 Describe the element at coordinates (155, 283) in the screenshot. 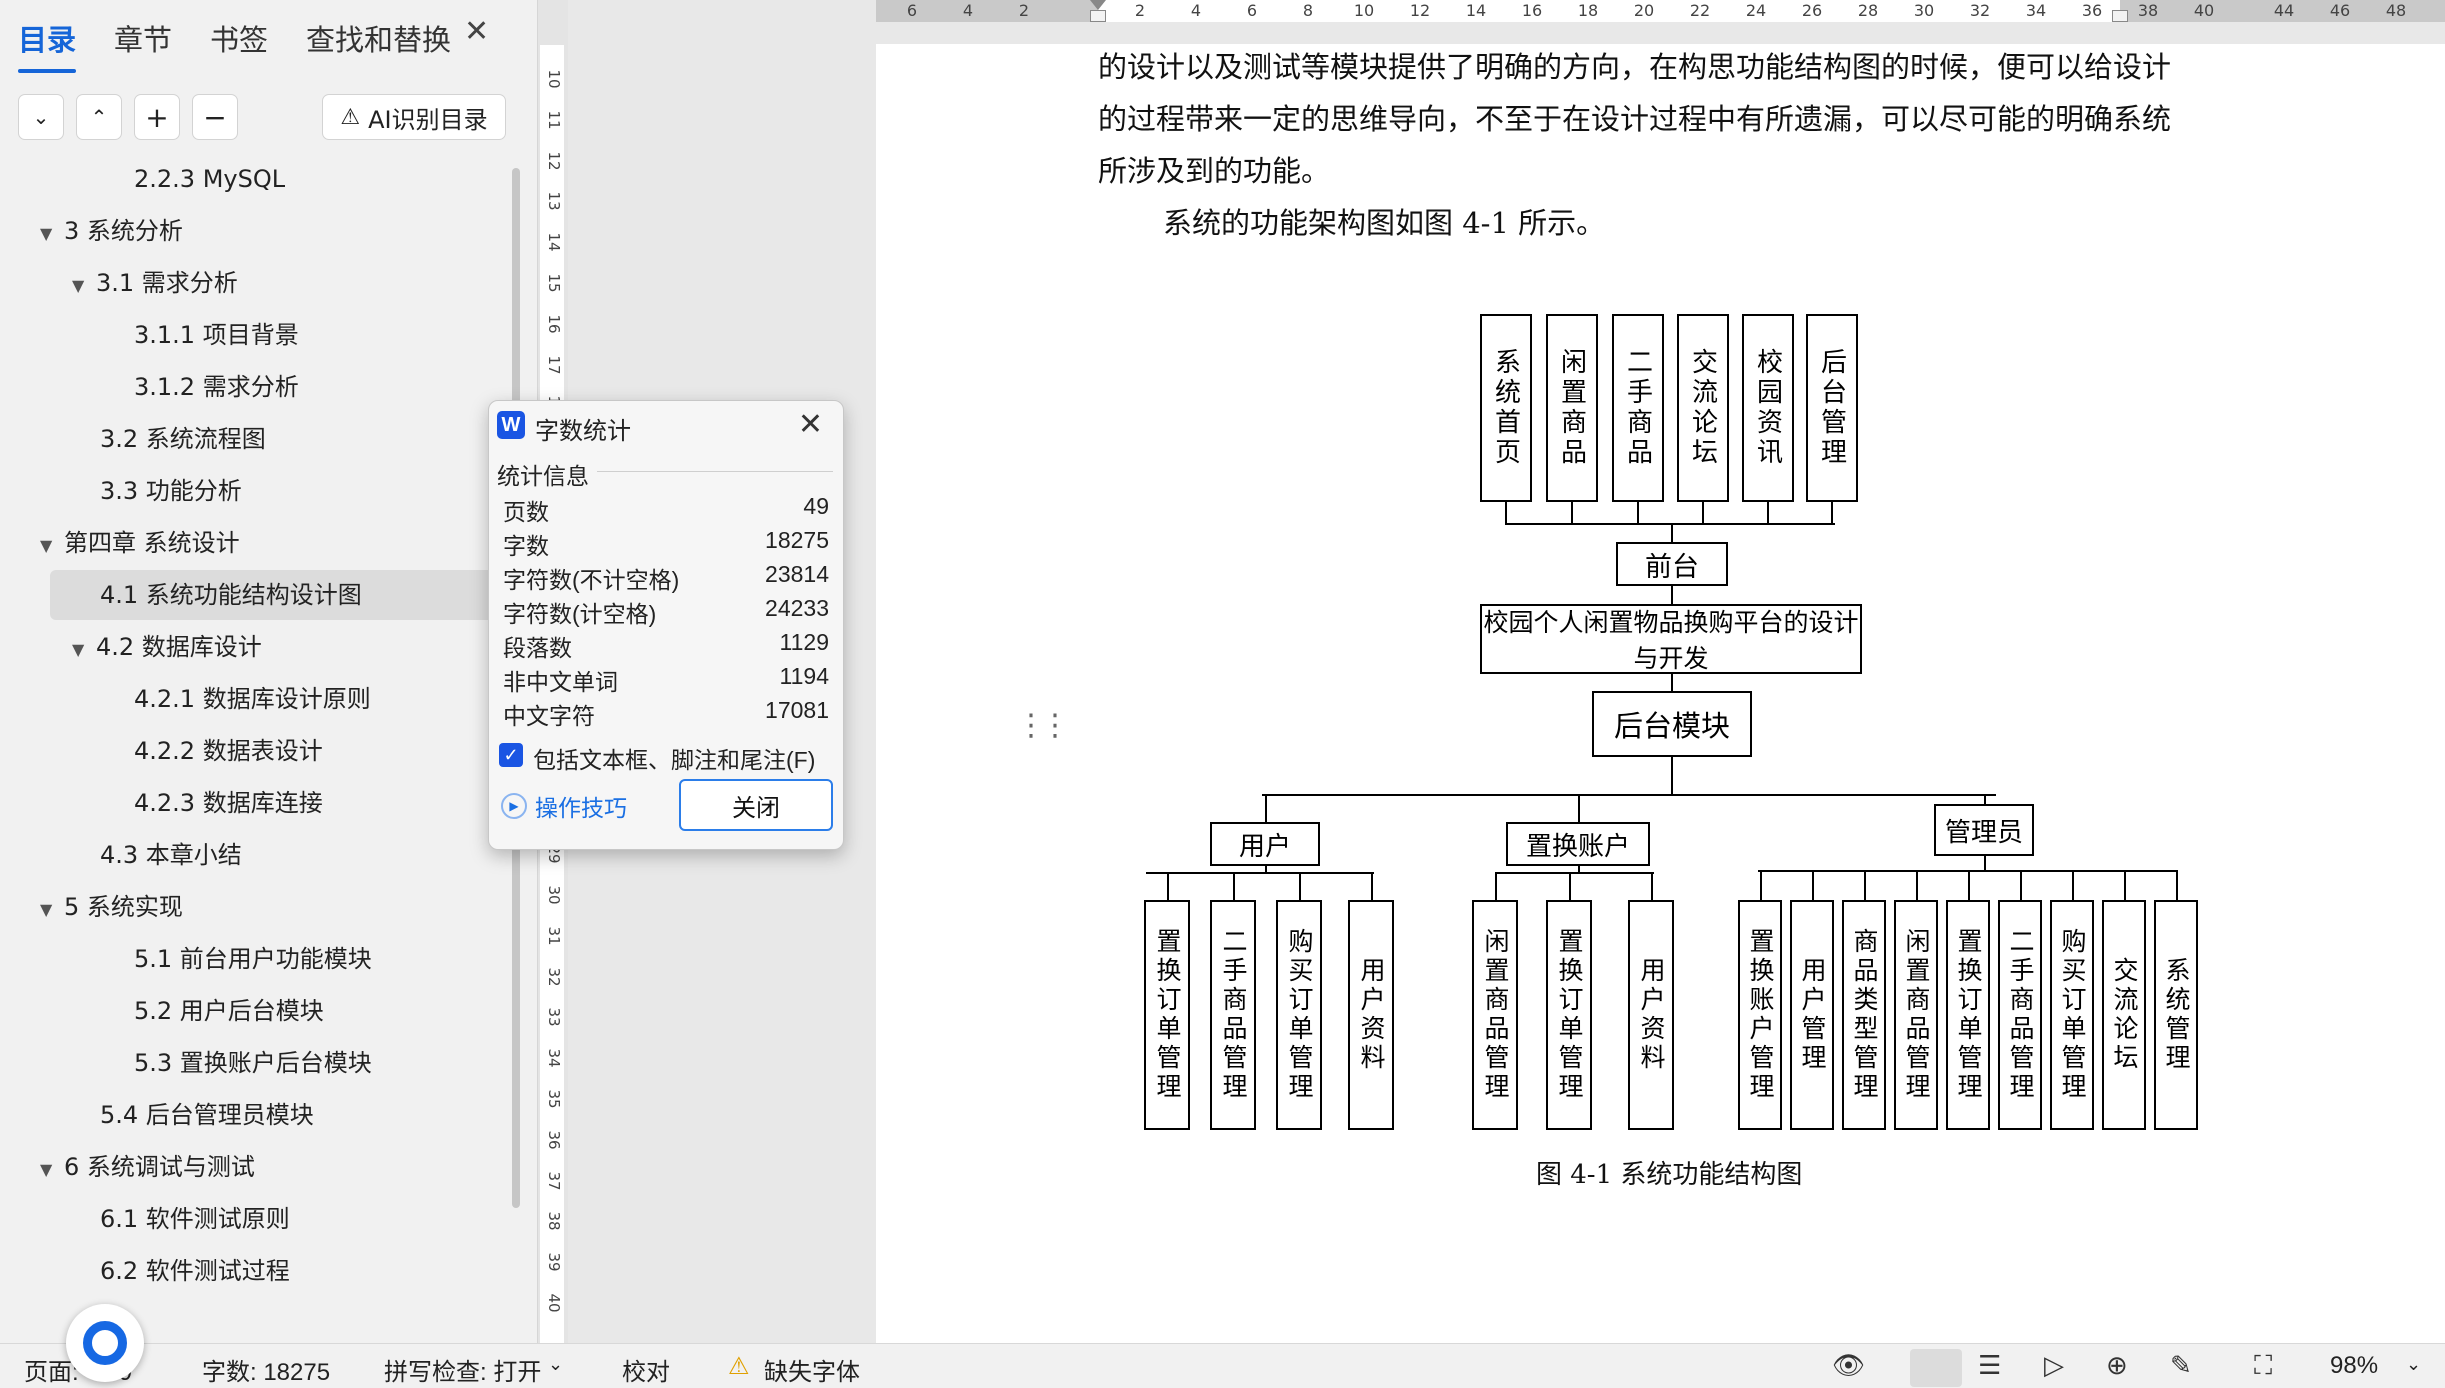

I see `toc-item: ▼ 3.1 需求分析` at that location.